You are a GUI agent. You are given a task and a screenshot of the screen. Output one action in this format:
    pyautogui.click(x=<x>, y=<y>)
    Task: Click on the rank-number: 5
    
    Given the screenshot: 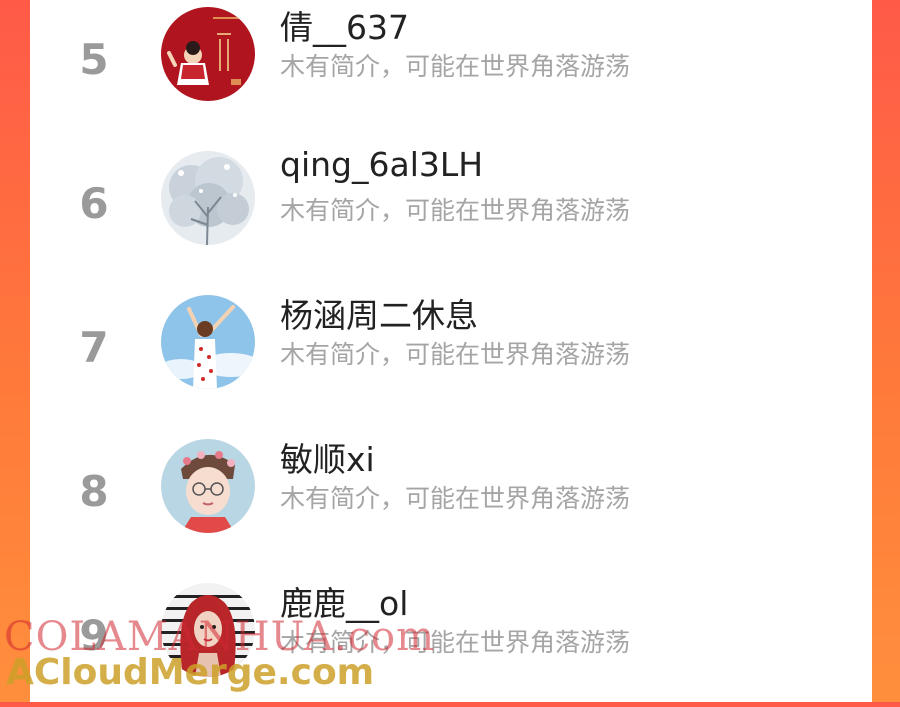 What is the action you would take?
    pyautogui.click(x=94, y=59)
    